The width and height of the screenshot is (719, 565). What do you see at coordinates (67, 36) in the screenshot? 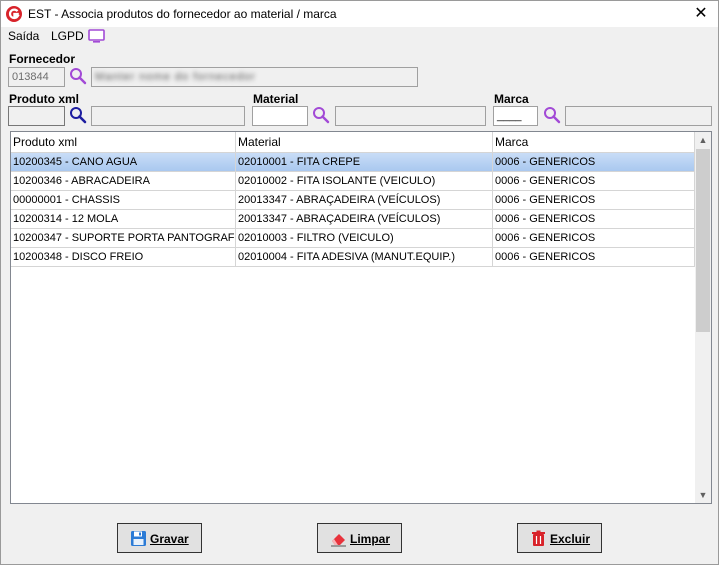
I see `menu-item-lgpd: LGPD` at bounding box center [67, 36].